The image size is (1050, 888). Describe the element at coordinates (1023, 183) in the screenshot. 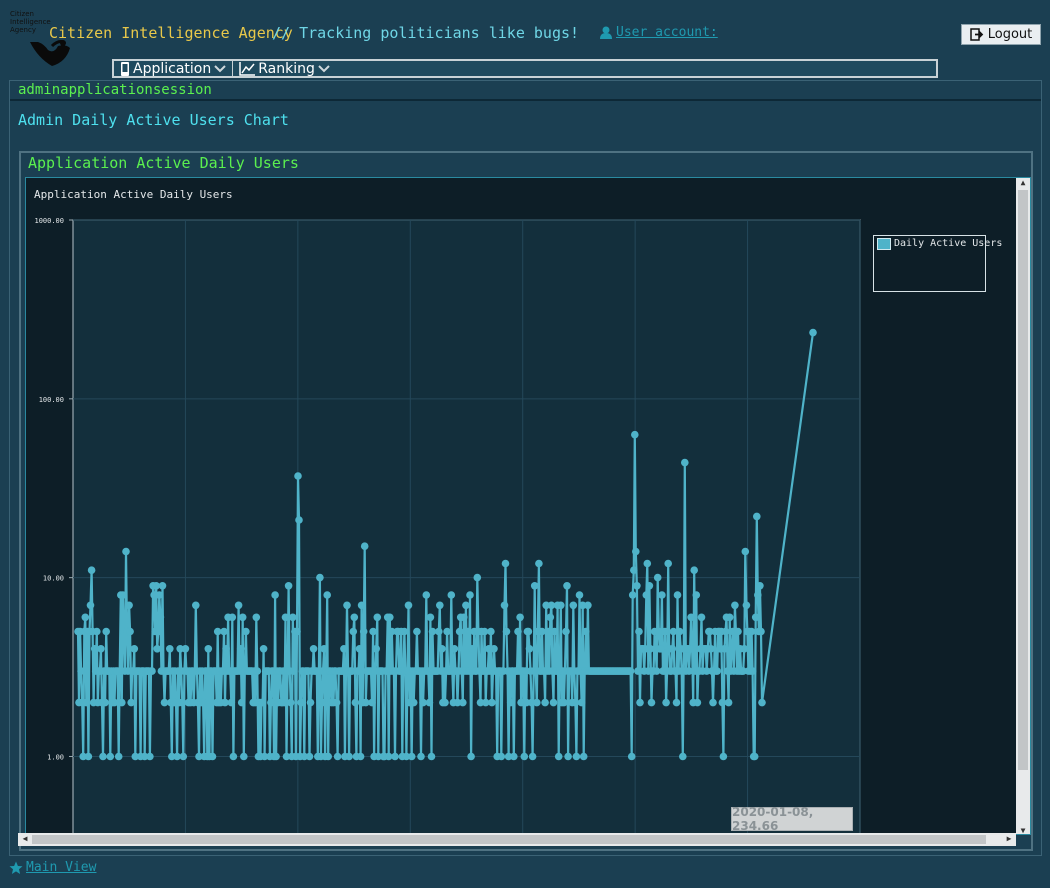

I see `scroll-up-arrow-icon: ▲` at that location.